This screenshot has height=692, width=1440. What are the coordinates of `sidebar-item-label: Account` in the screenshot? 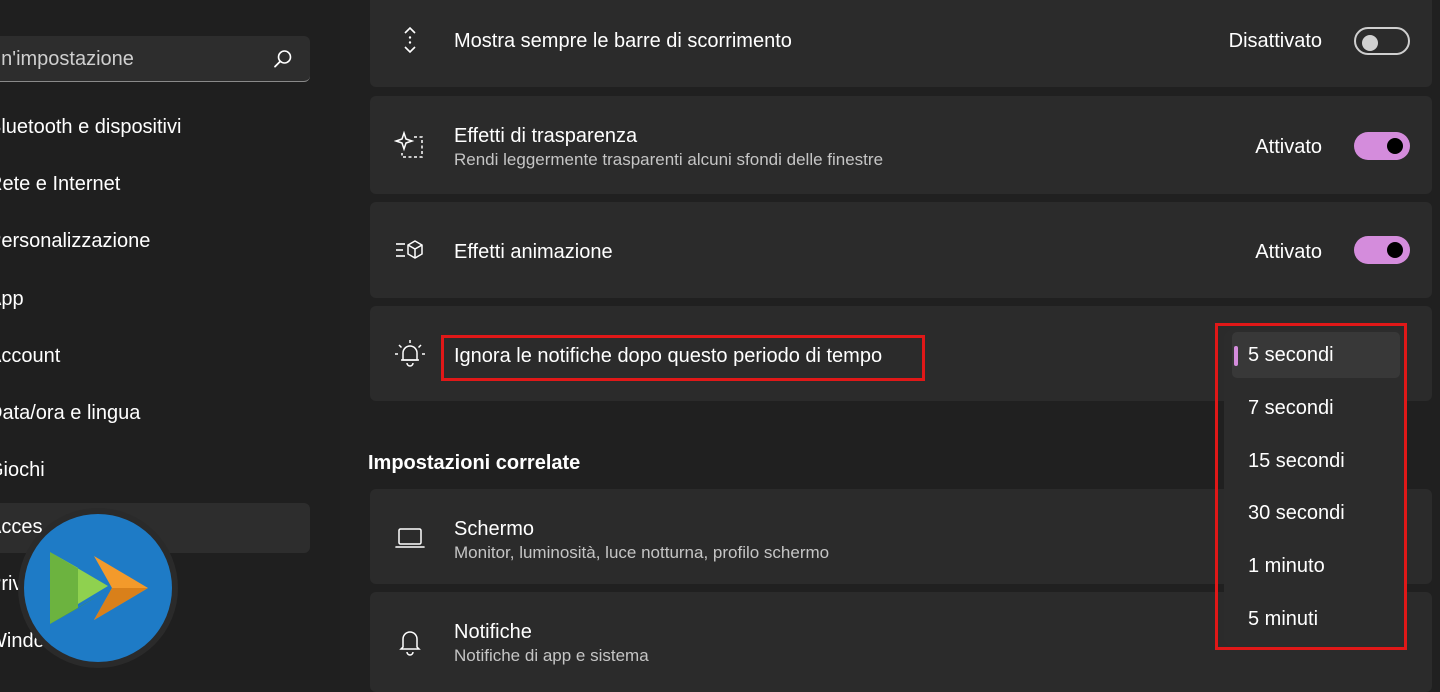 It's located at (30, 356).